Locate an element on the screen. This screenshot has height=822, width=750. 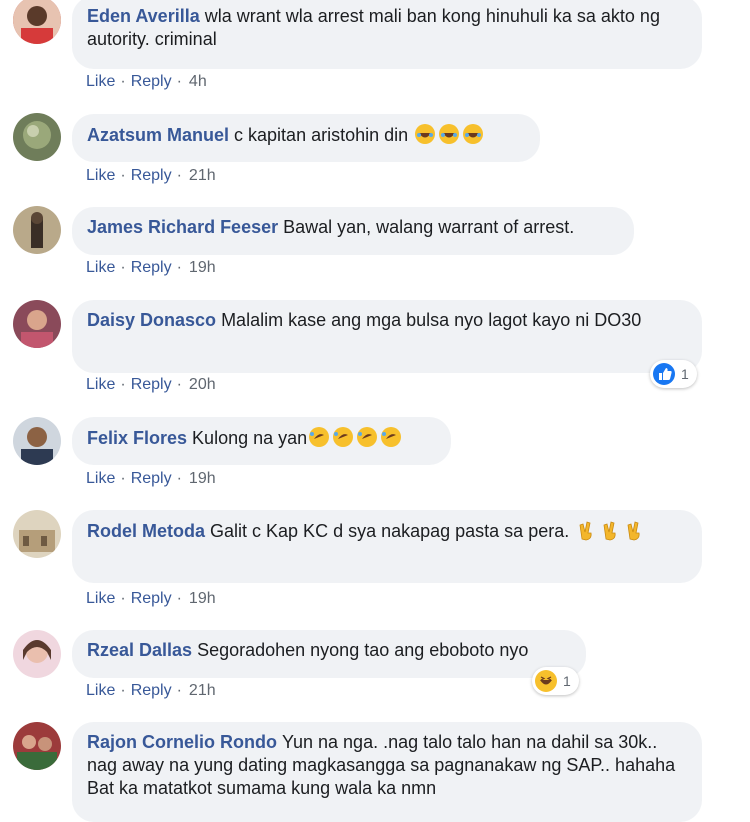
comment-text: Bawal yan, walang warrant of arrest. is located at coordinates (429, 227).